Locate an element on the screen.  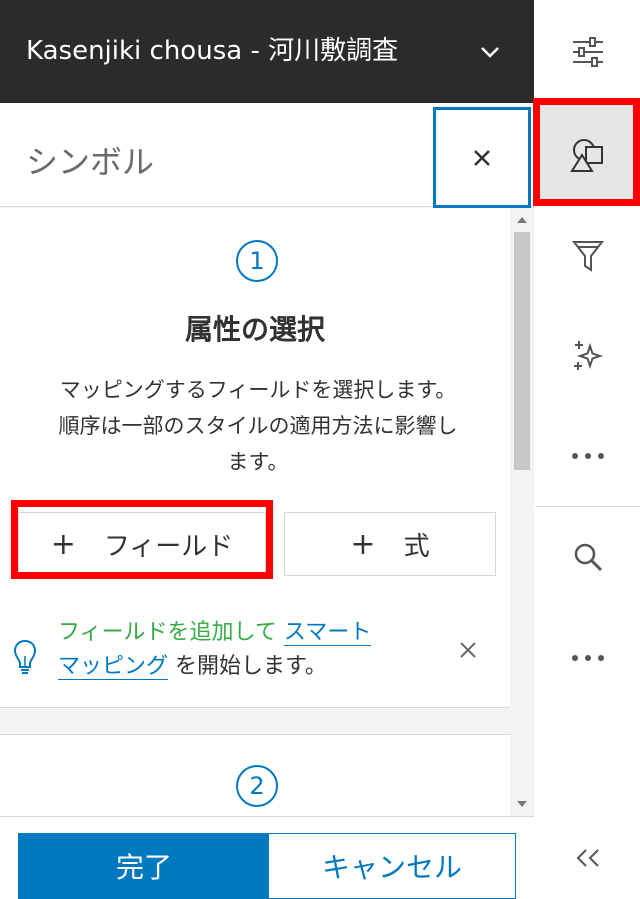
search-icon is located at coordinates (588, 557).